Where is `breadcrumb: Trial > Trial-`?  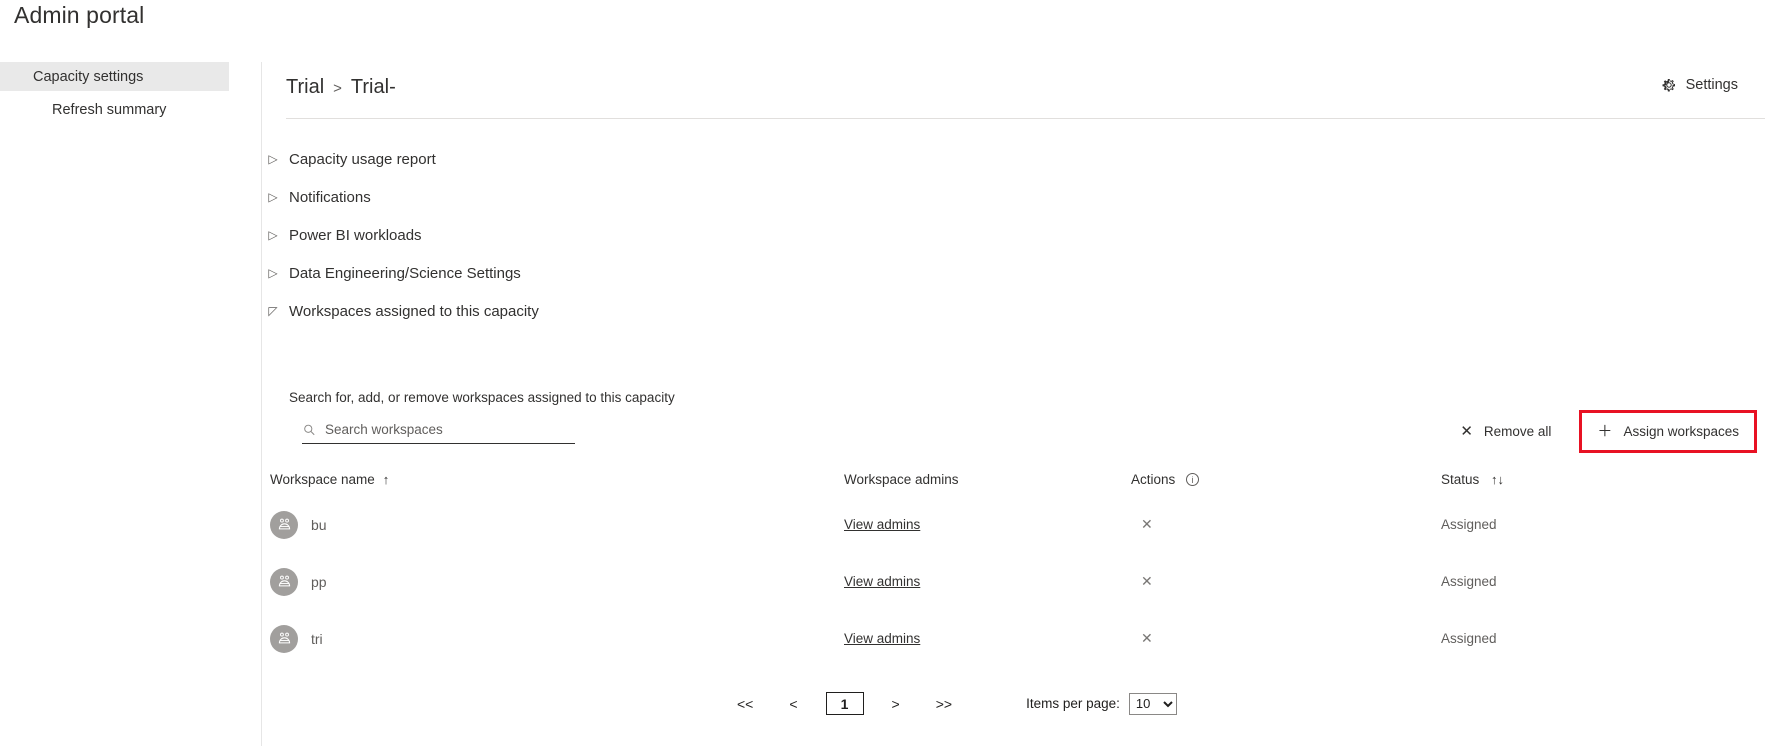
breadcrumb: Trial > Trial- is located at coordinates (341, 87).